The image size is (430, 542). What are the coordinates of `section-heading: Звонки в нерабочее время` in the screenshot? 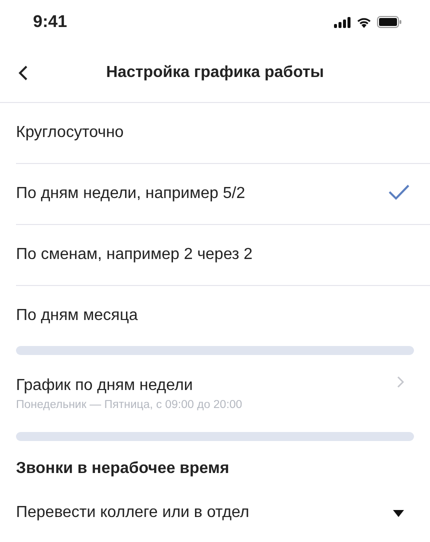 It's located at (123, 469).